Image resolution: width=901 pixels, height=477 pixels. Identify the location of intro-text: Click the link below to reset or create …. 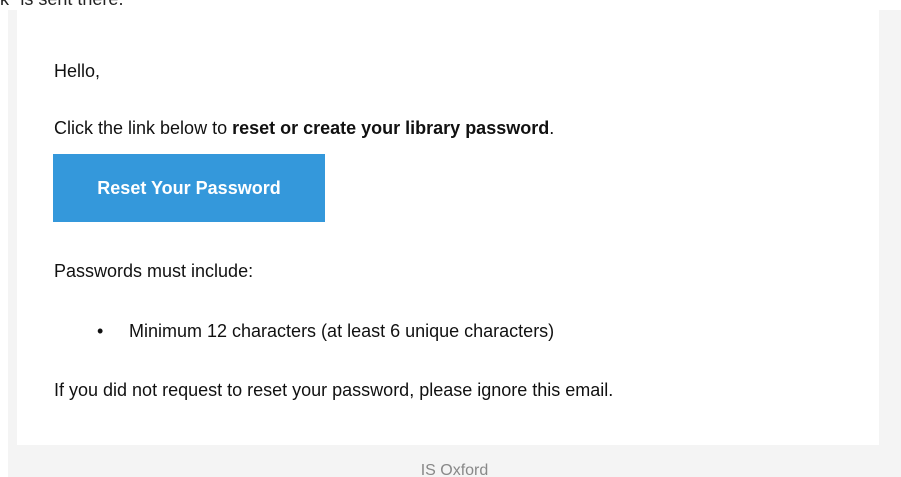
(304, 128).